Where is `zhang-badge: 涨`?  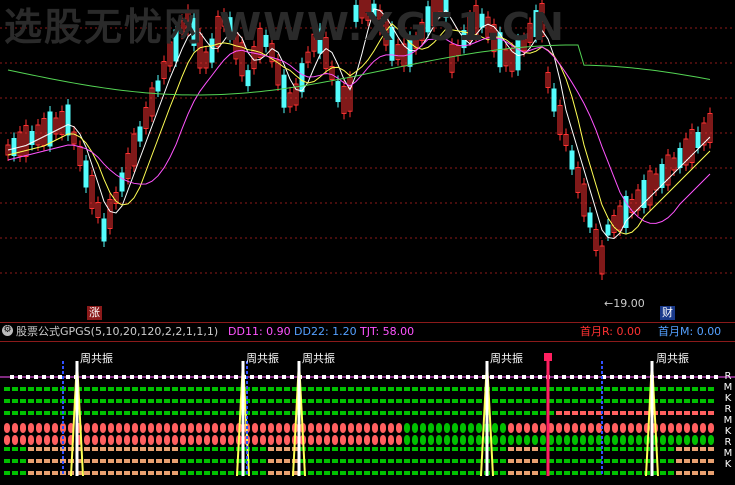 zhang-badge: 涨 is located at coordinates (94, 313).